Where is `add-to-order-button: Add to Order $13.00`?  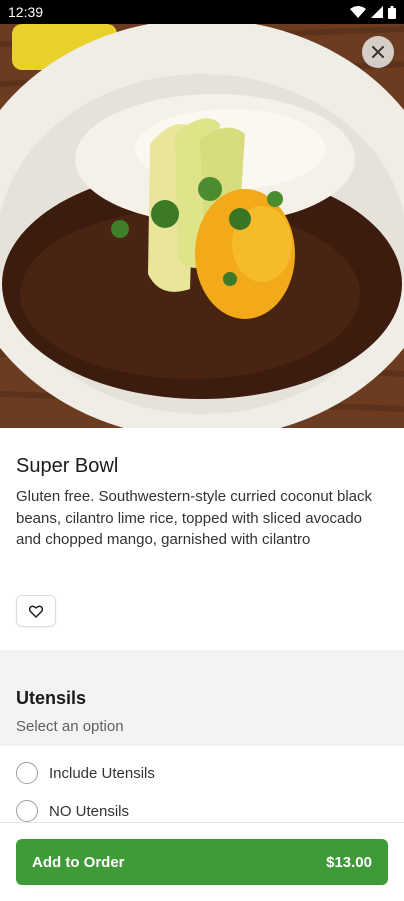 add-to-order-button: Add to Order $13.00 is located at coordinates (202, 862).